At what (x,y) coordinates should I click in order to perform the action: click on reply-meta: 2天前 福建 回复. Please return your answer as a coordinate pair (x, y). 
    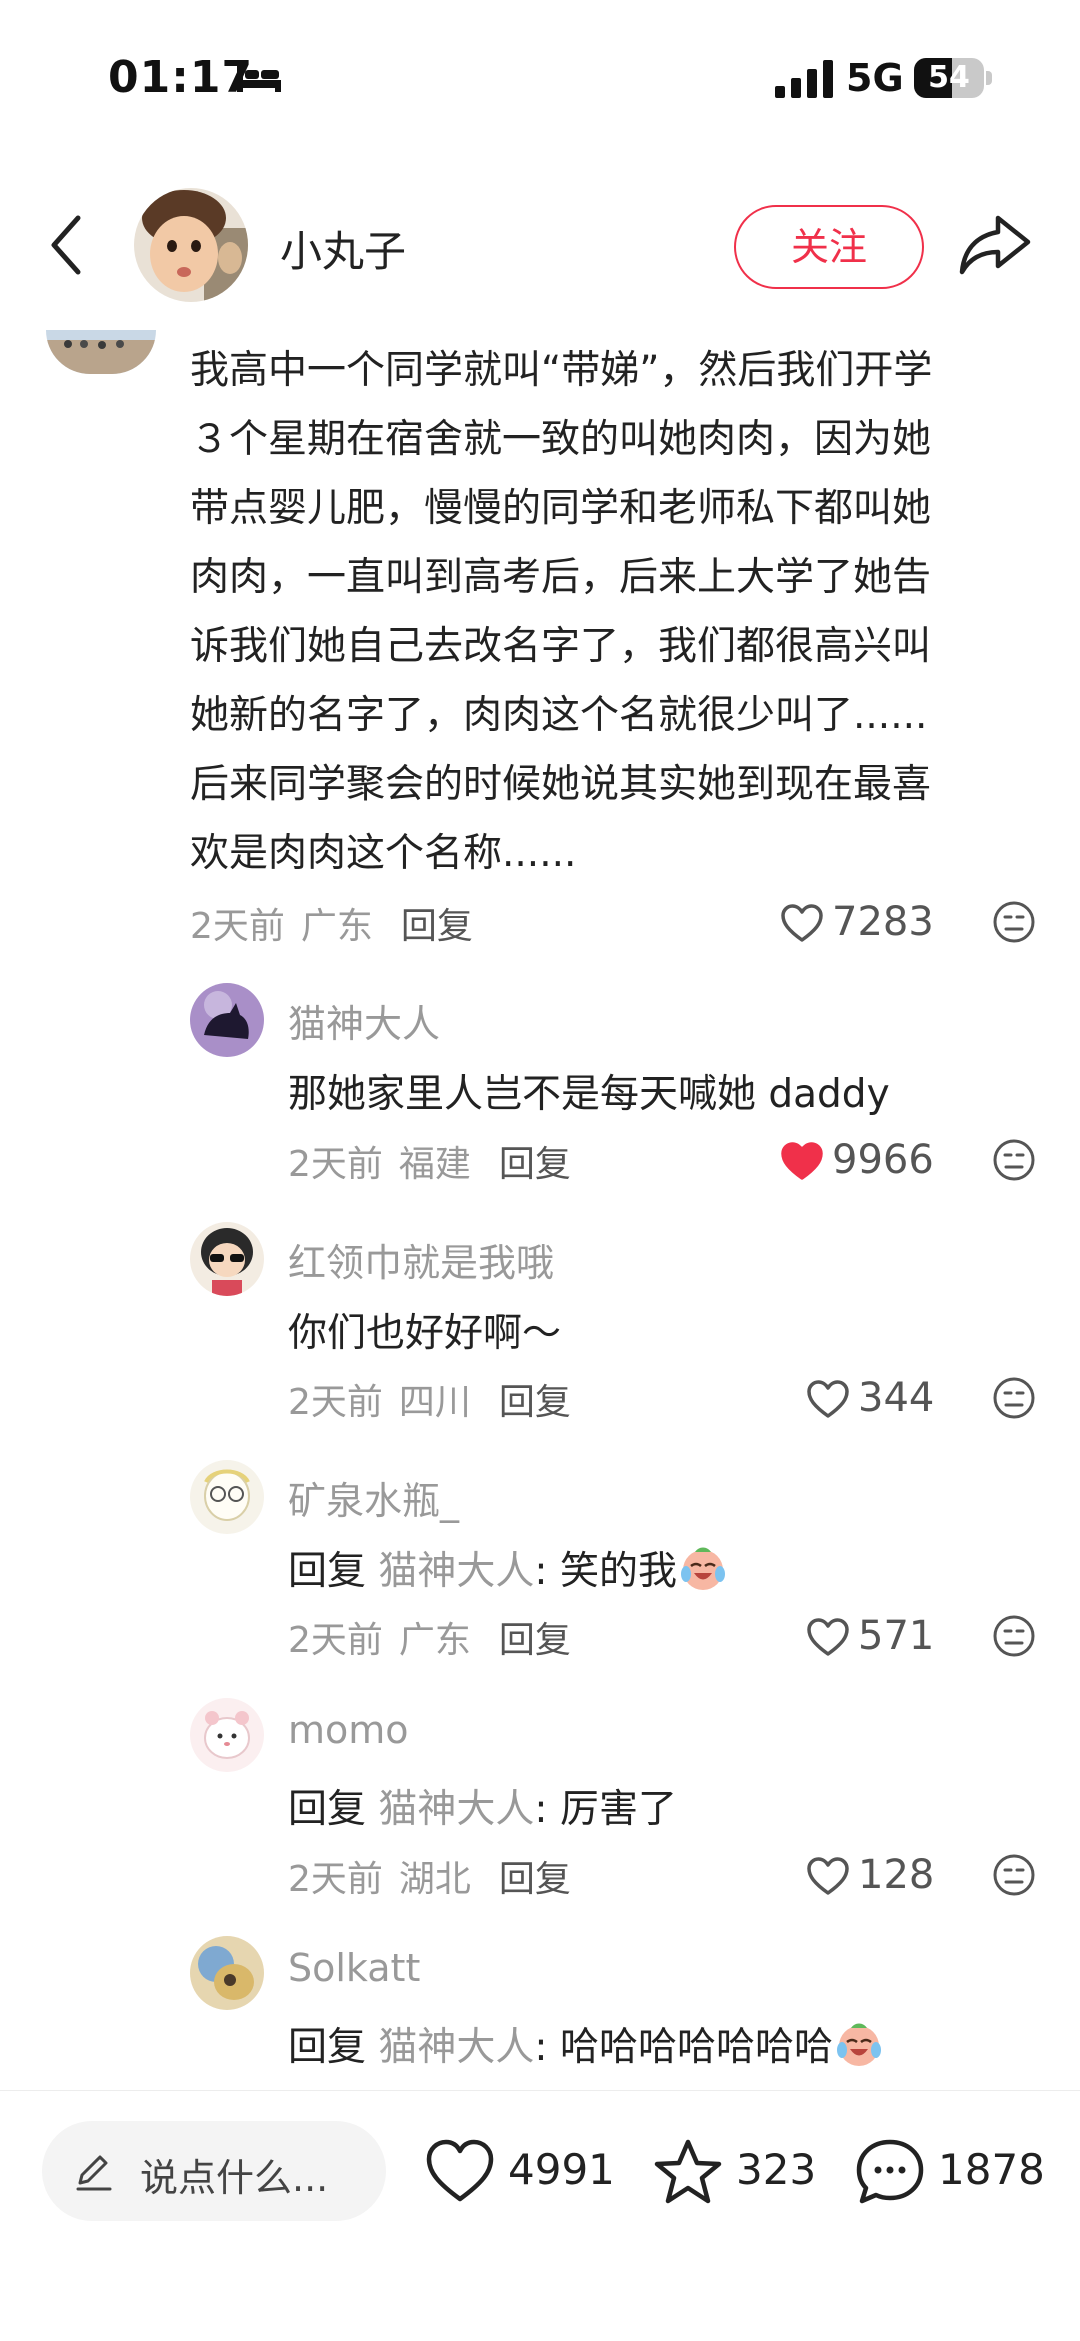
    Looking at the image, I should click on (429, 1161).